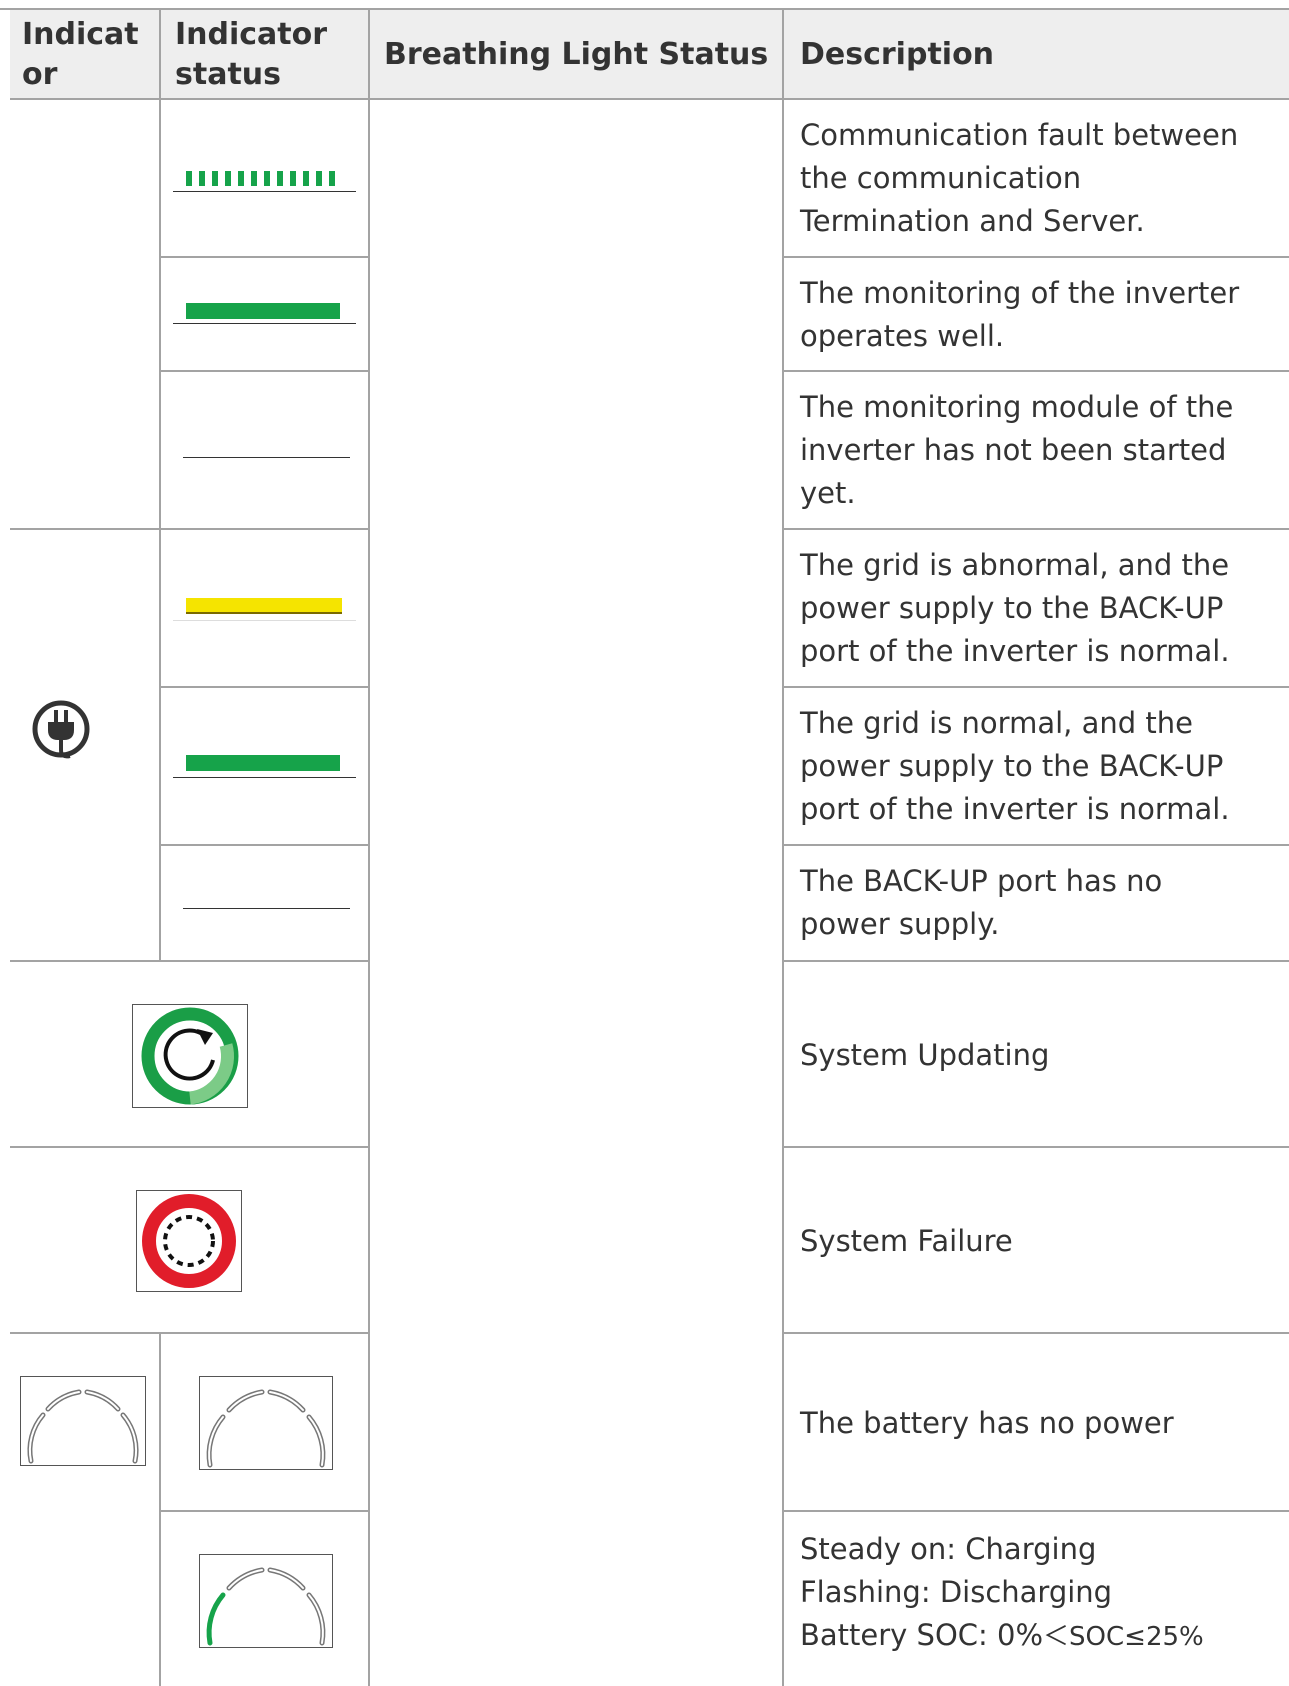 Image resolution: width=1289 pixels, height=1686 pixels. Describe the element at coordinates (61, 729) in the screenshot. I see `plug-icon` at that location.